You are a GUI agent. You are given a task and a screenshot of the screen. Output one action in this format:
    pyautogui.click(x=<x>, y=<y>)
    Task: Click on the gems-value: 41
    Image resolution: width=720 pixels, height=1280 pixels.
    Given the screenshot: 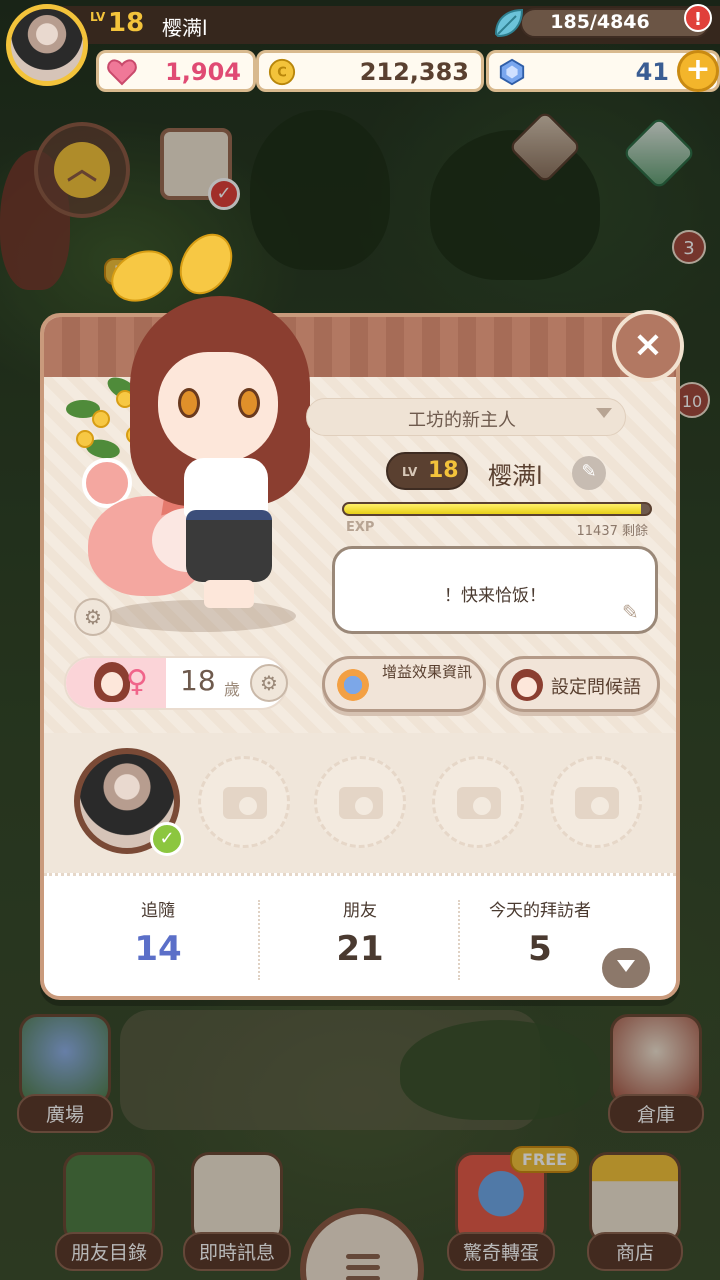 What is the action you would take?
    pyautogui.click(x=652, y=72)
    